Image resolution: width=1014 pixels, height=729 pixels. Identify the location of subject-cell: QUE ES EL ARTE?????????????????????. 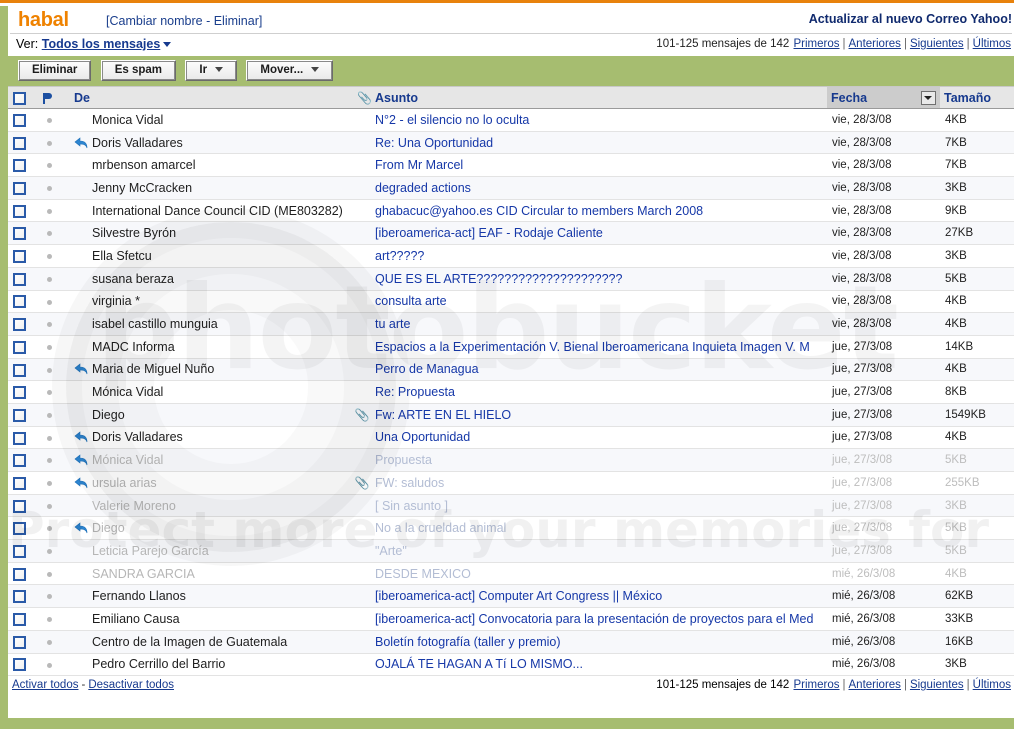
(599, 279).